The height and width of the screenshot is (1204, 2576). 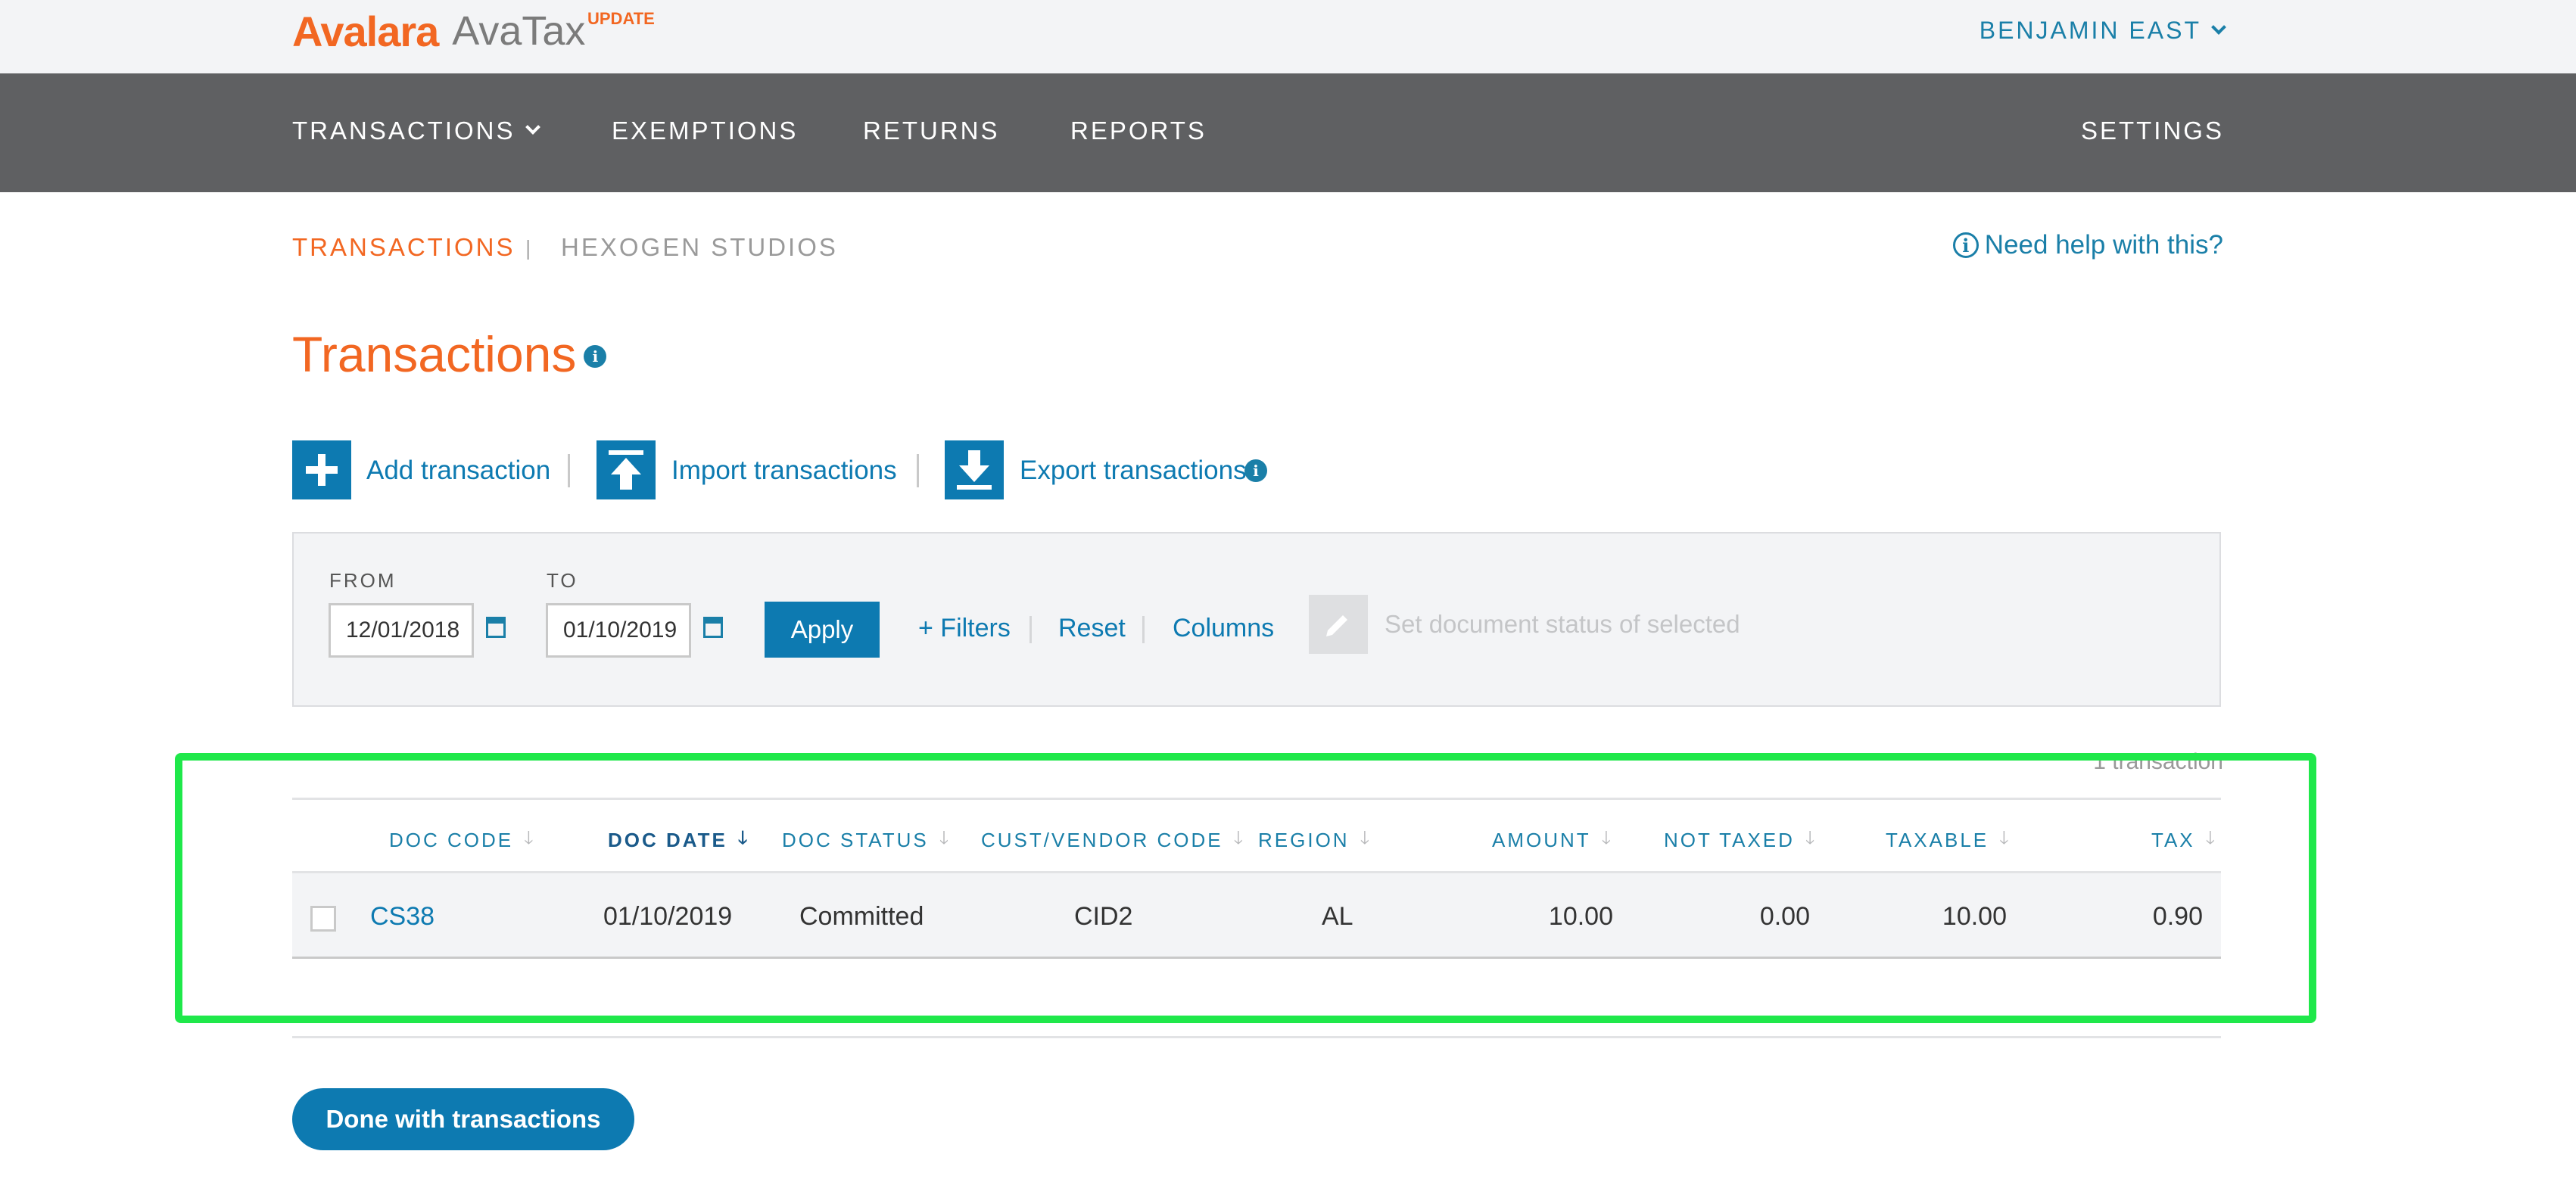 I want to click on columns-link: Columns, so click(x=1223, y=628).